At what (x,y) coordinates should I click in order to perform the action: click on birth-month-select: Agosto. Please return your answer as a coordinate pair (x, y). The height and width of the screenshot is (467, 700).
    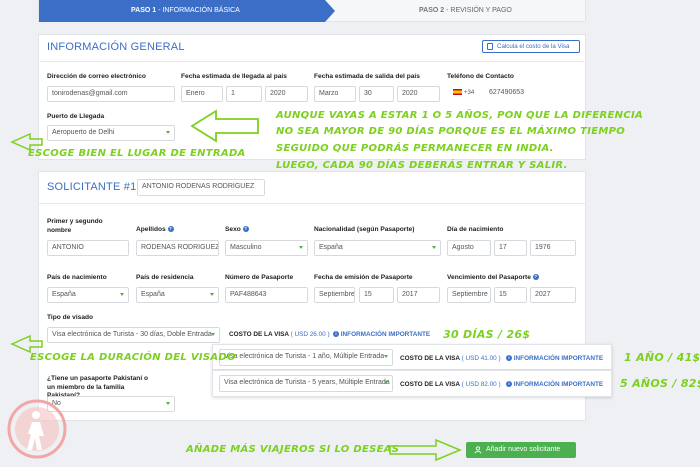
    Looking at the image, I should click on (469, 248).